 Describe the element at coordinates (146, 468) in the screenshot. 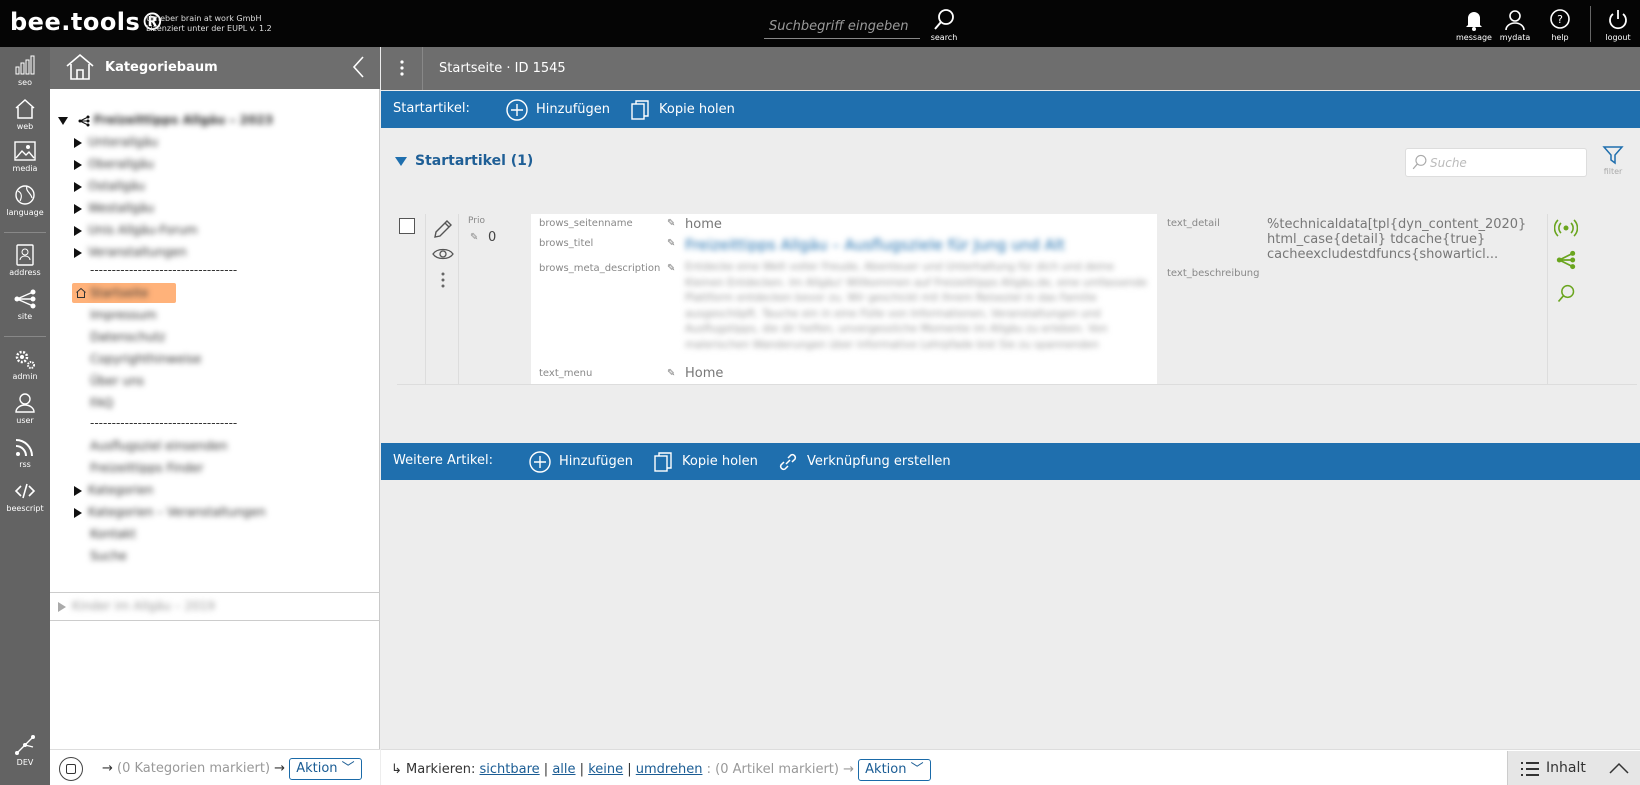

I see `tree-node: Freizeittipps Finder` at that location.